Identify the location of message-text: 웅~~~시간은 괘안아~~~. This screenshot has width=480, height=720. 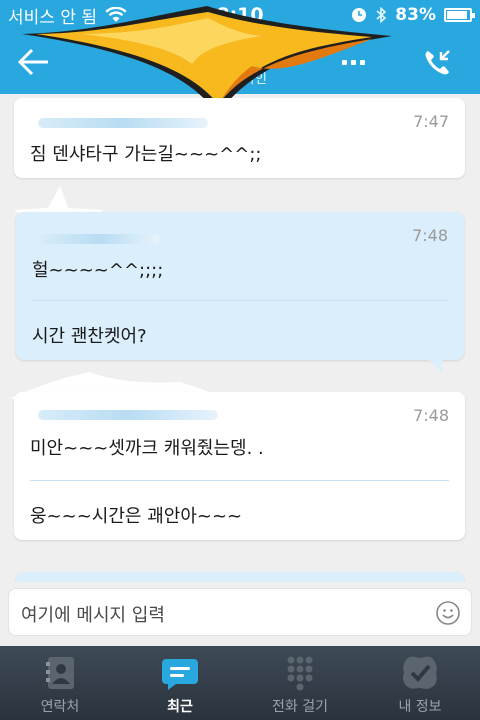
(136, 516).